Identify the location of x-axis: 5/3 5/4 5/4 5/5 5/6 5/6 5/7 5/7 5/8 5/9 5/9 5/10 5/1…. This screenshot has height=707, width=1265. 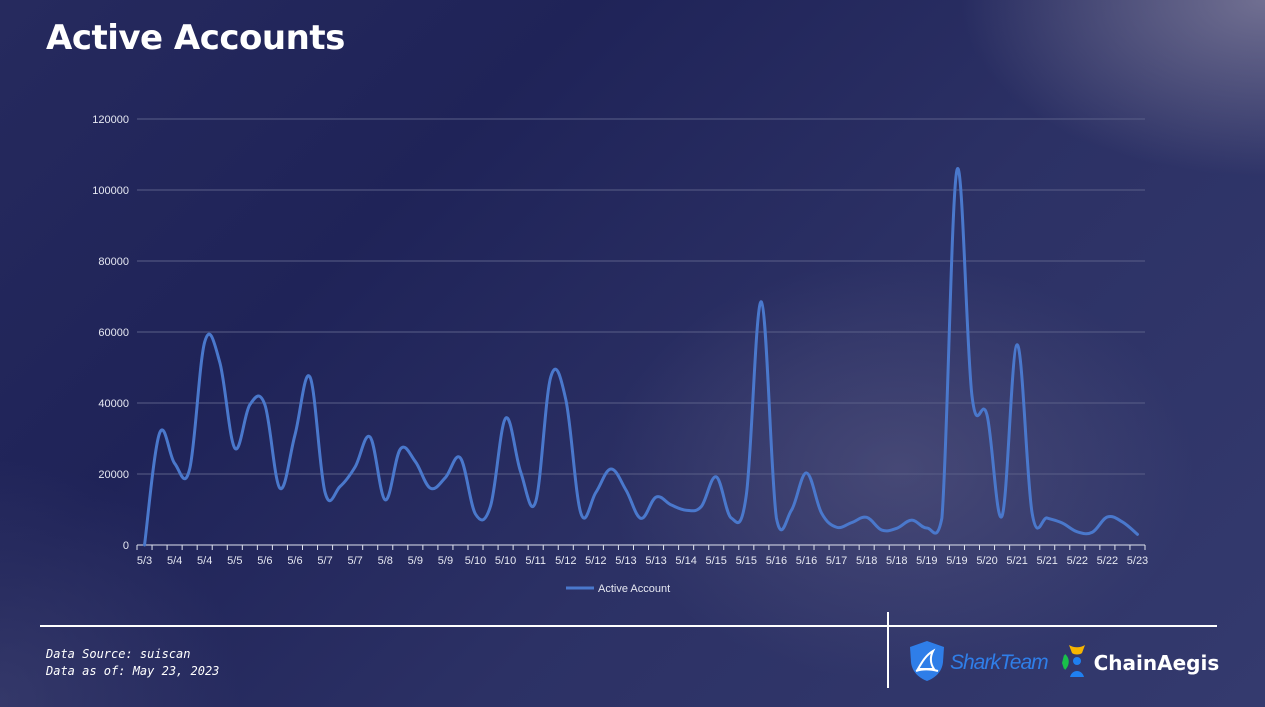
(642, 555).